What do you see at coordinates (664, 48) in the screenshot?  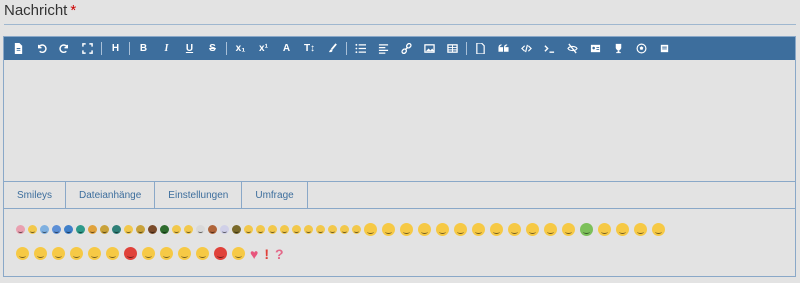 I see `widget-button` at bounding box center [664, 48].